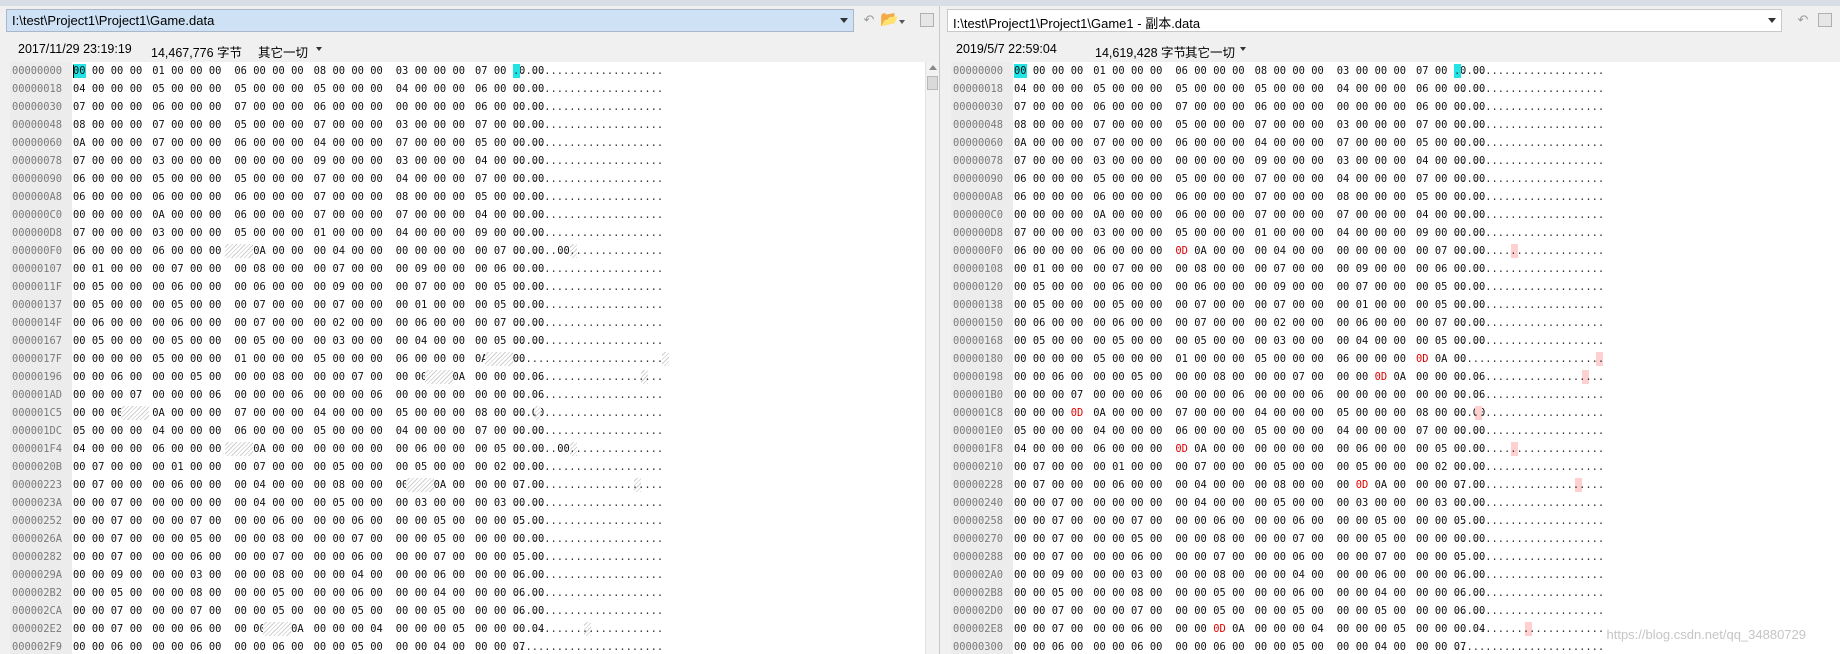 This screenshot has width=1840, height=654. Describe the element at coordinates (902, 22) in the screenshot. I see `left-folder-dropdown-arrow-icon` at that location.